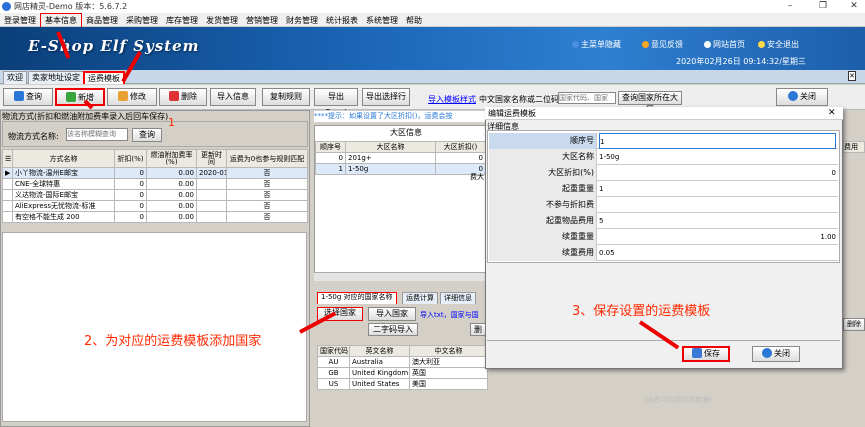  What do you see at coordinates (262, 21) in the screenshot?
I see `menu-marketing: 营销管理` at bounding box center [262, 21].